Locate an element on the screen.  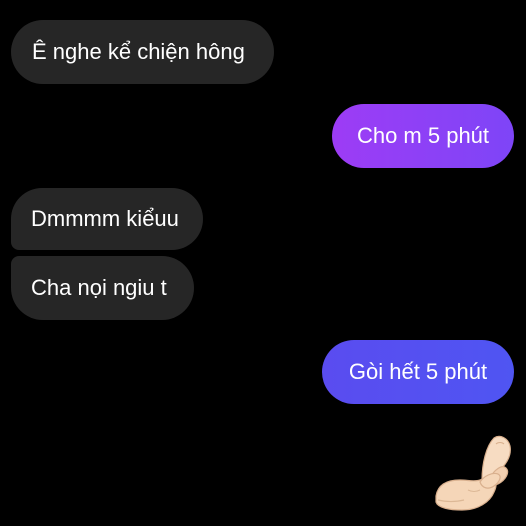
incoming-message-bubble: Dmmmm kiểuu is located at coordinates (107, 219).